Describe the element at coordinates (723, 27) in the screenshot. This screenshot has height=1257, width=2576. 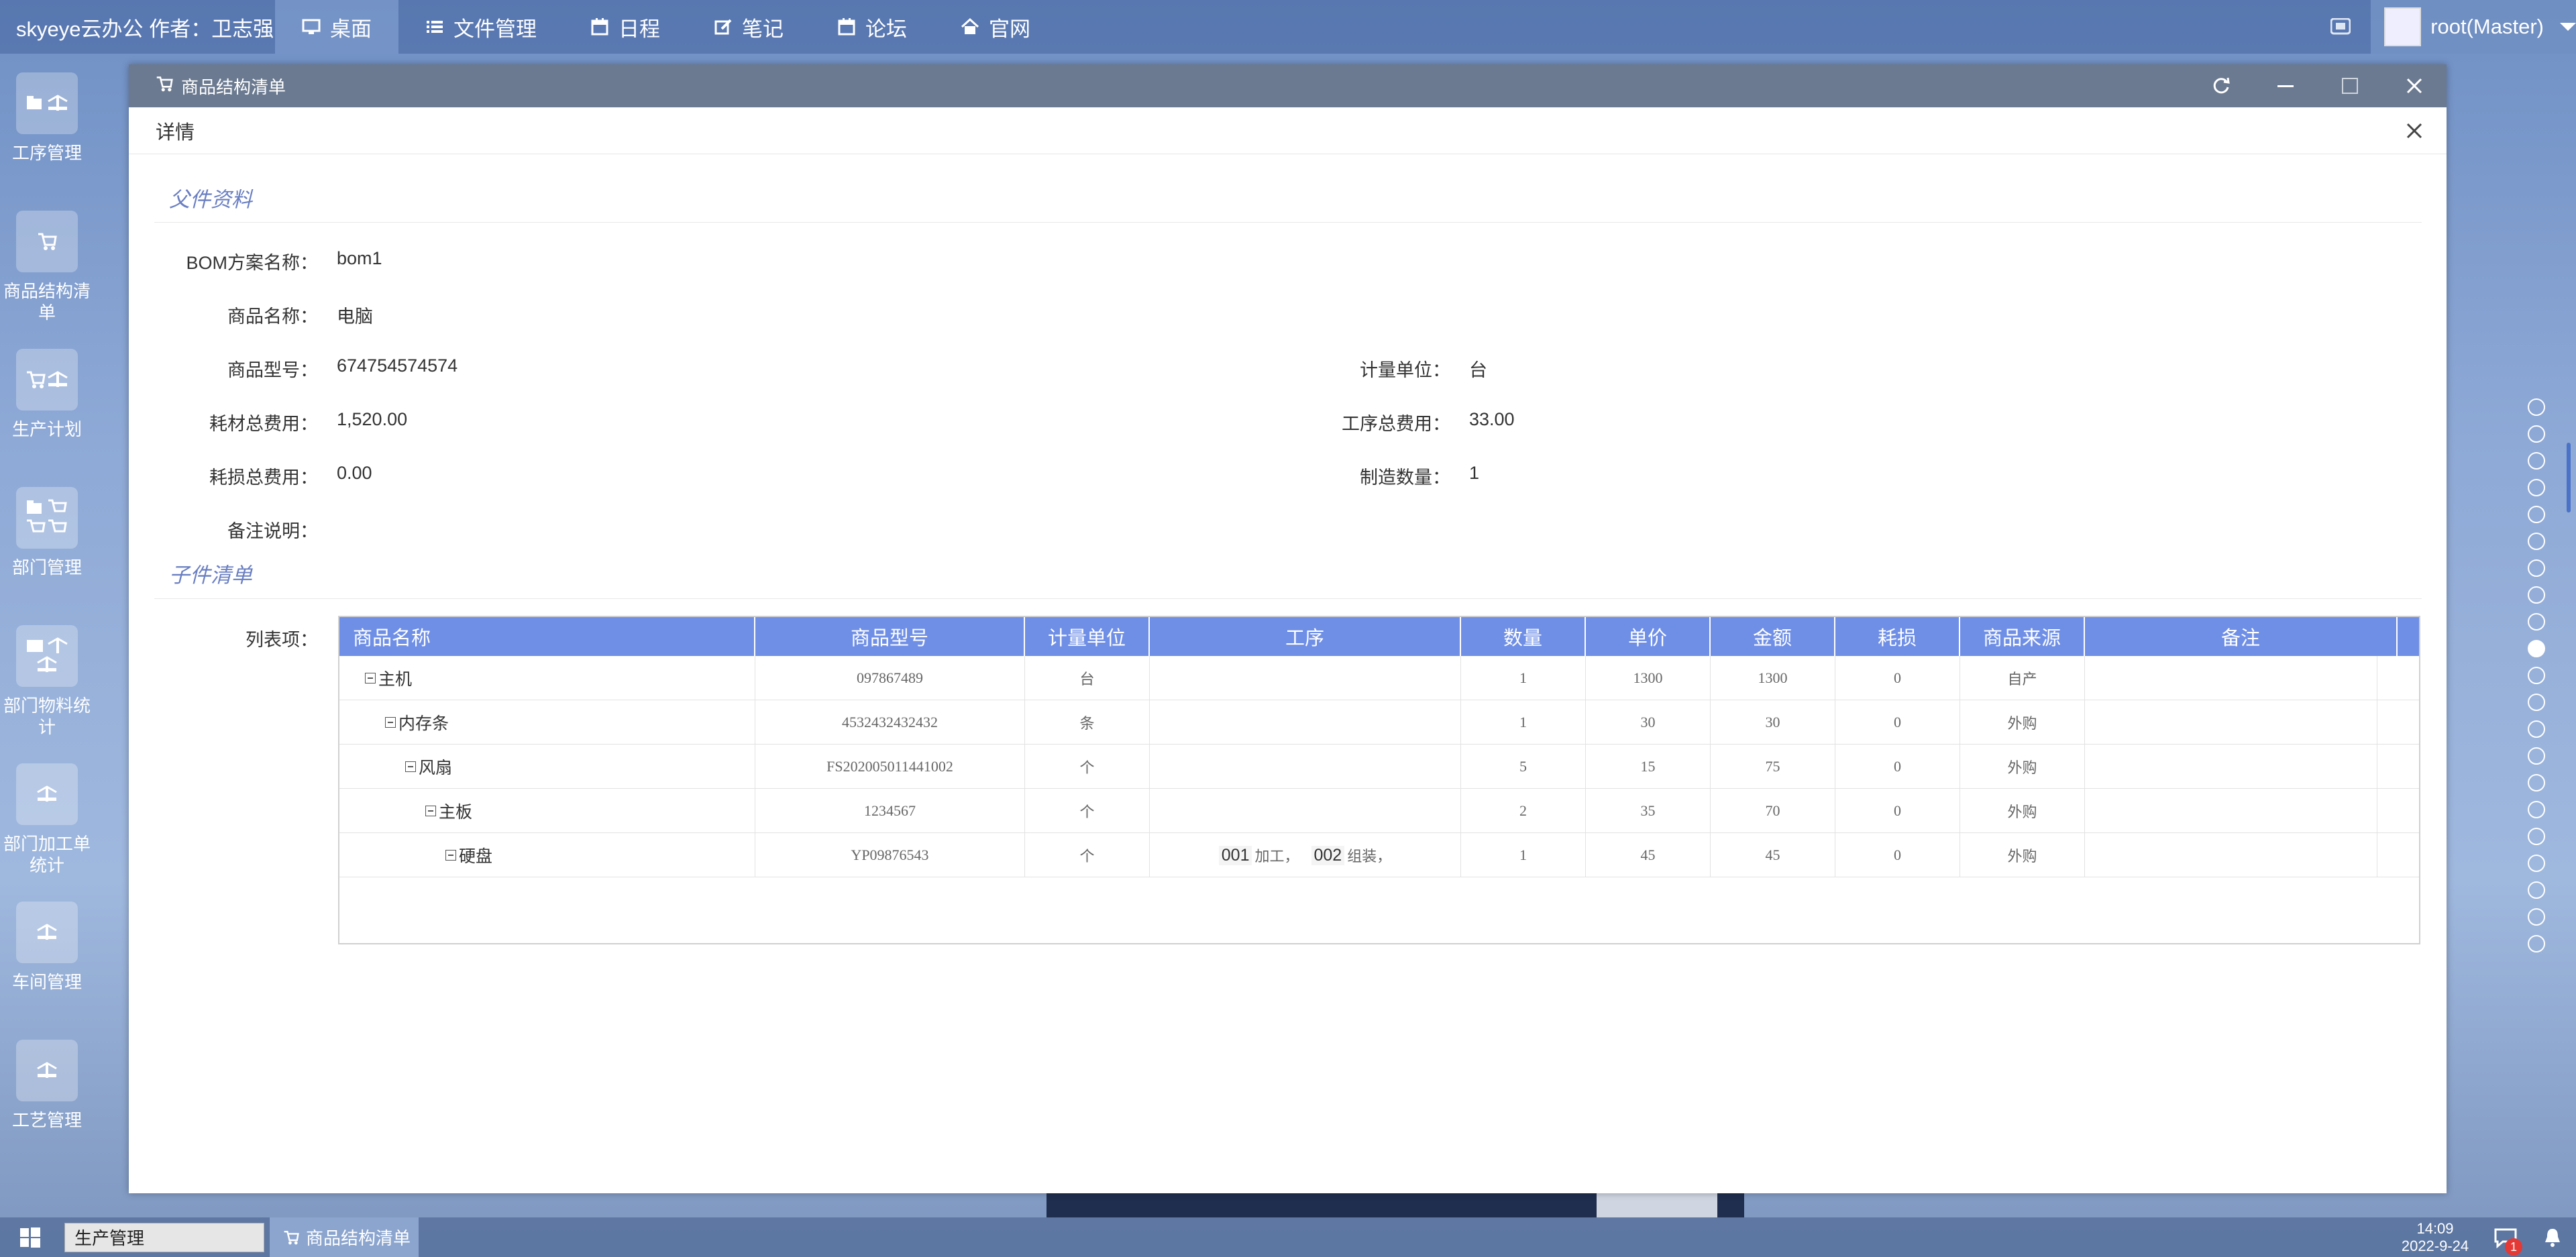
I see `edit-icon` at that location.